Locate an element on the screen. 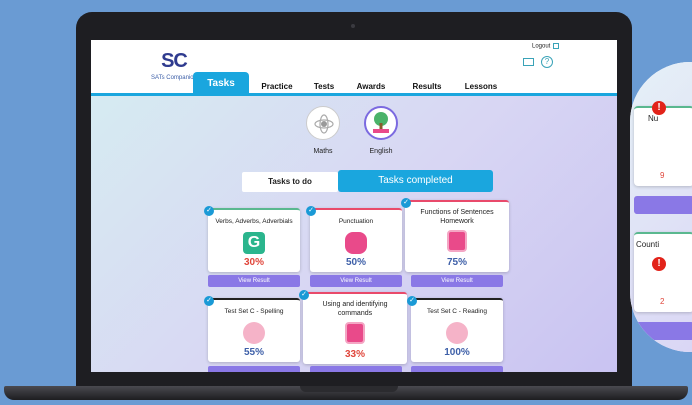  zoom-card: Counti 2 is located at coordinates (663, 272).